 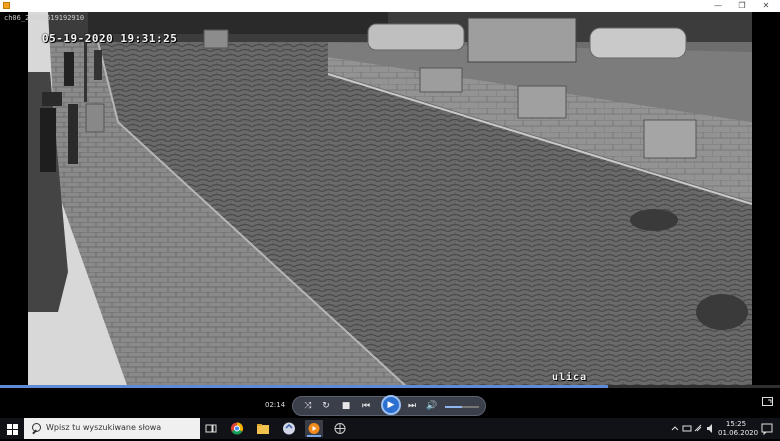 I want to click on taskbar-search-box: Wpisz tu wyszukiwane słowa, so click(x=112, y=428).